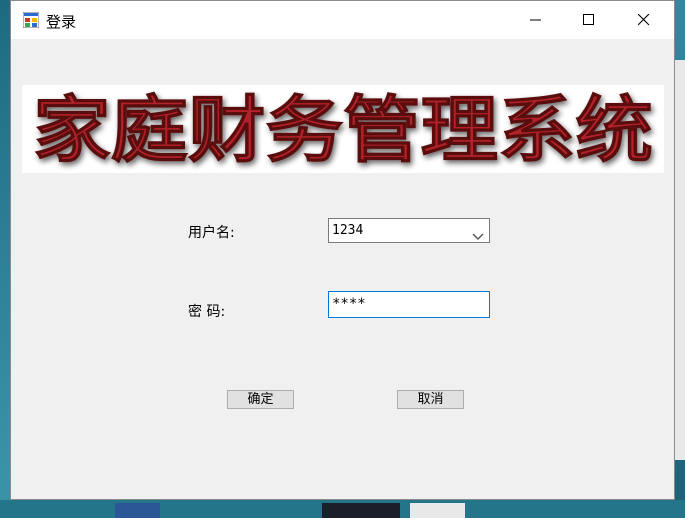 Image resolution: width=685 pixels, height=518 pixels. What do you see at coordinates (348, 230) in the screenshot?
I see `username-value: 1234` at bounding box center [348, 230].